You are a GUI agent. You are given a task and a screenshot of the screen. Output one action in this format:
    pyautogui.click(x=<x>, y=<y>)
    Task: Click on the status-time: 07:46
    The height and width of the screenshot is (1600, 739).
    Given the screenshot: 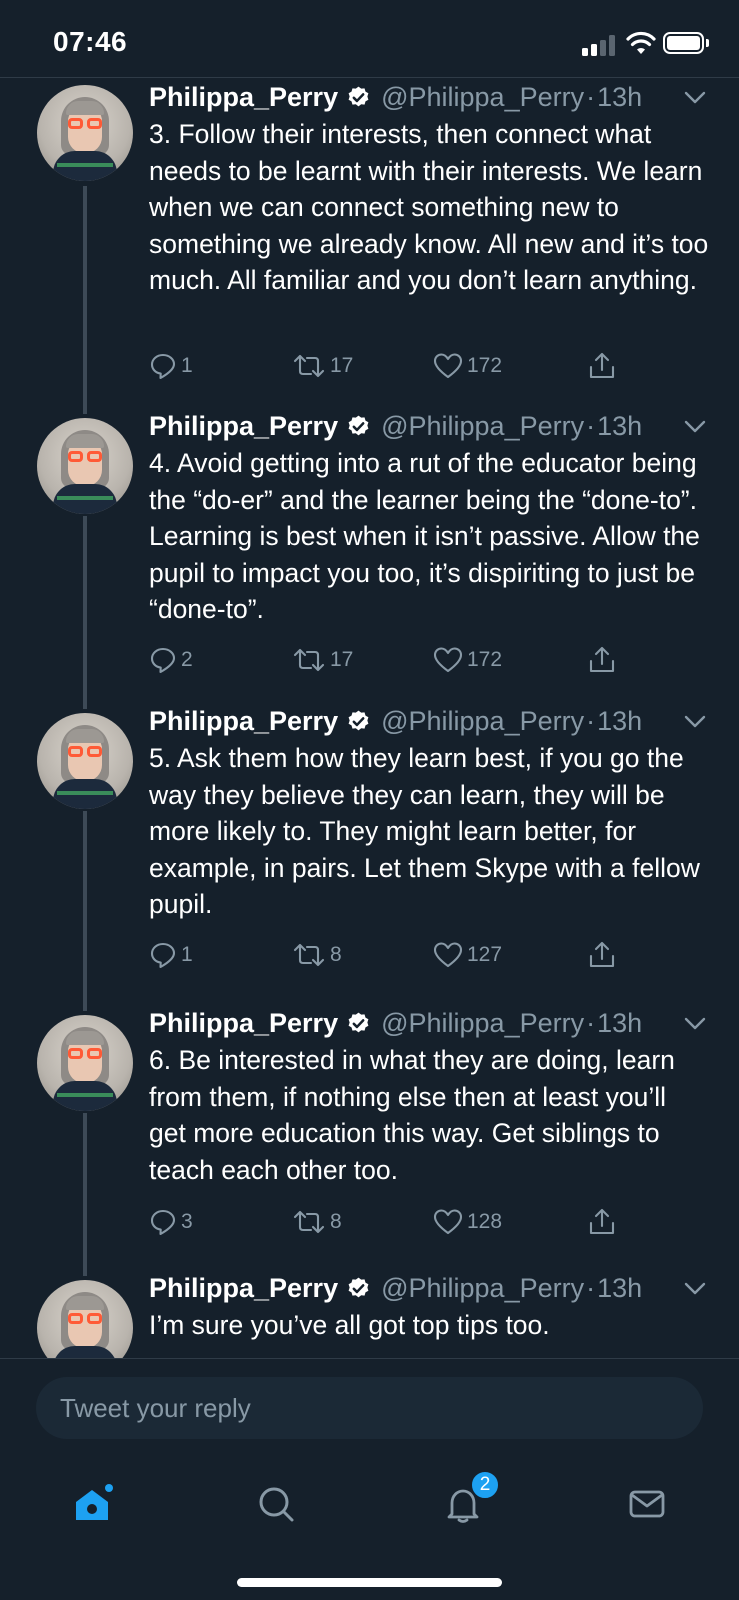 What is the action you would take?
    pyautogui.click(x=90, y=41)
    